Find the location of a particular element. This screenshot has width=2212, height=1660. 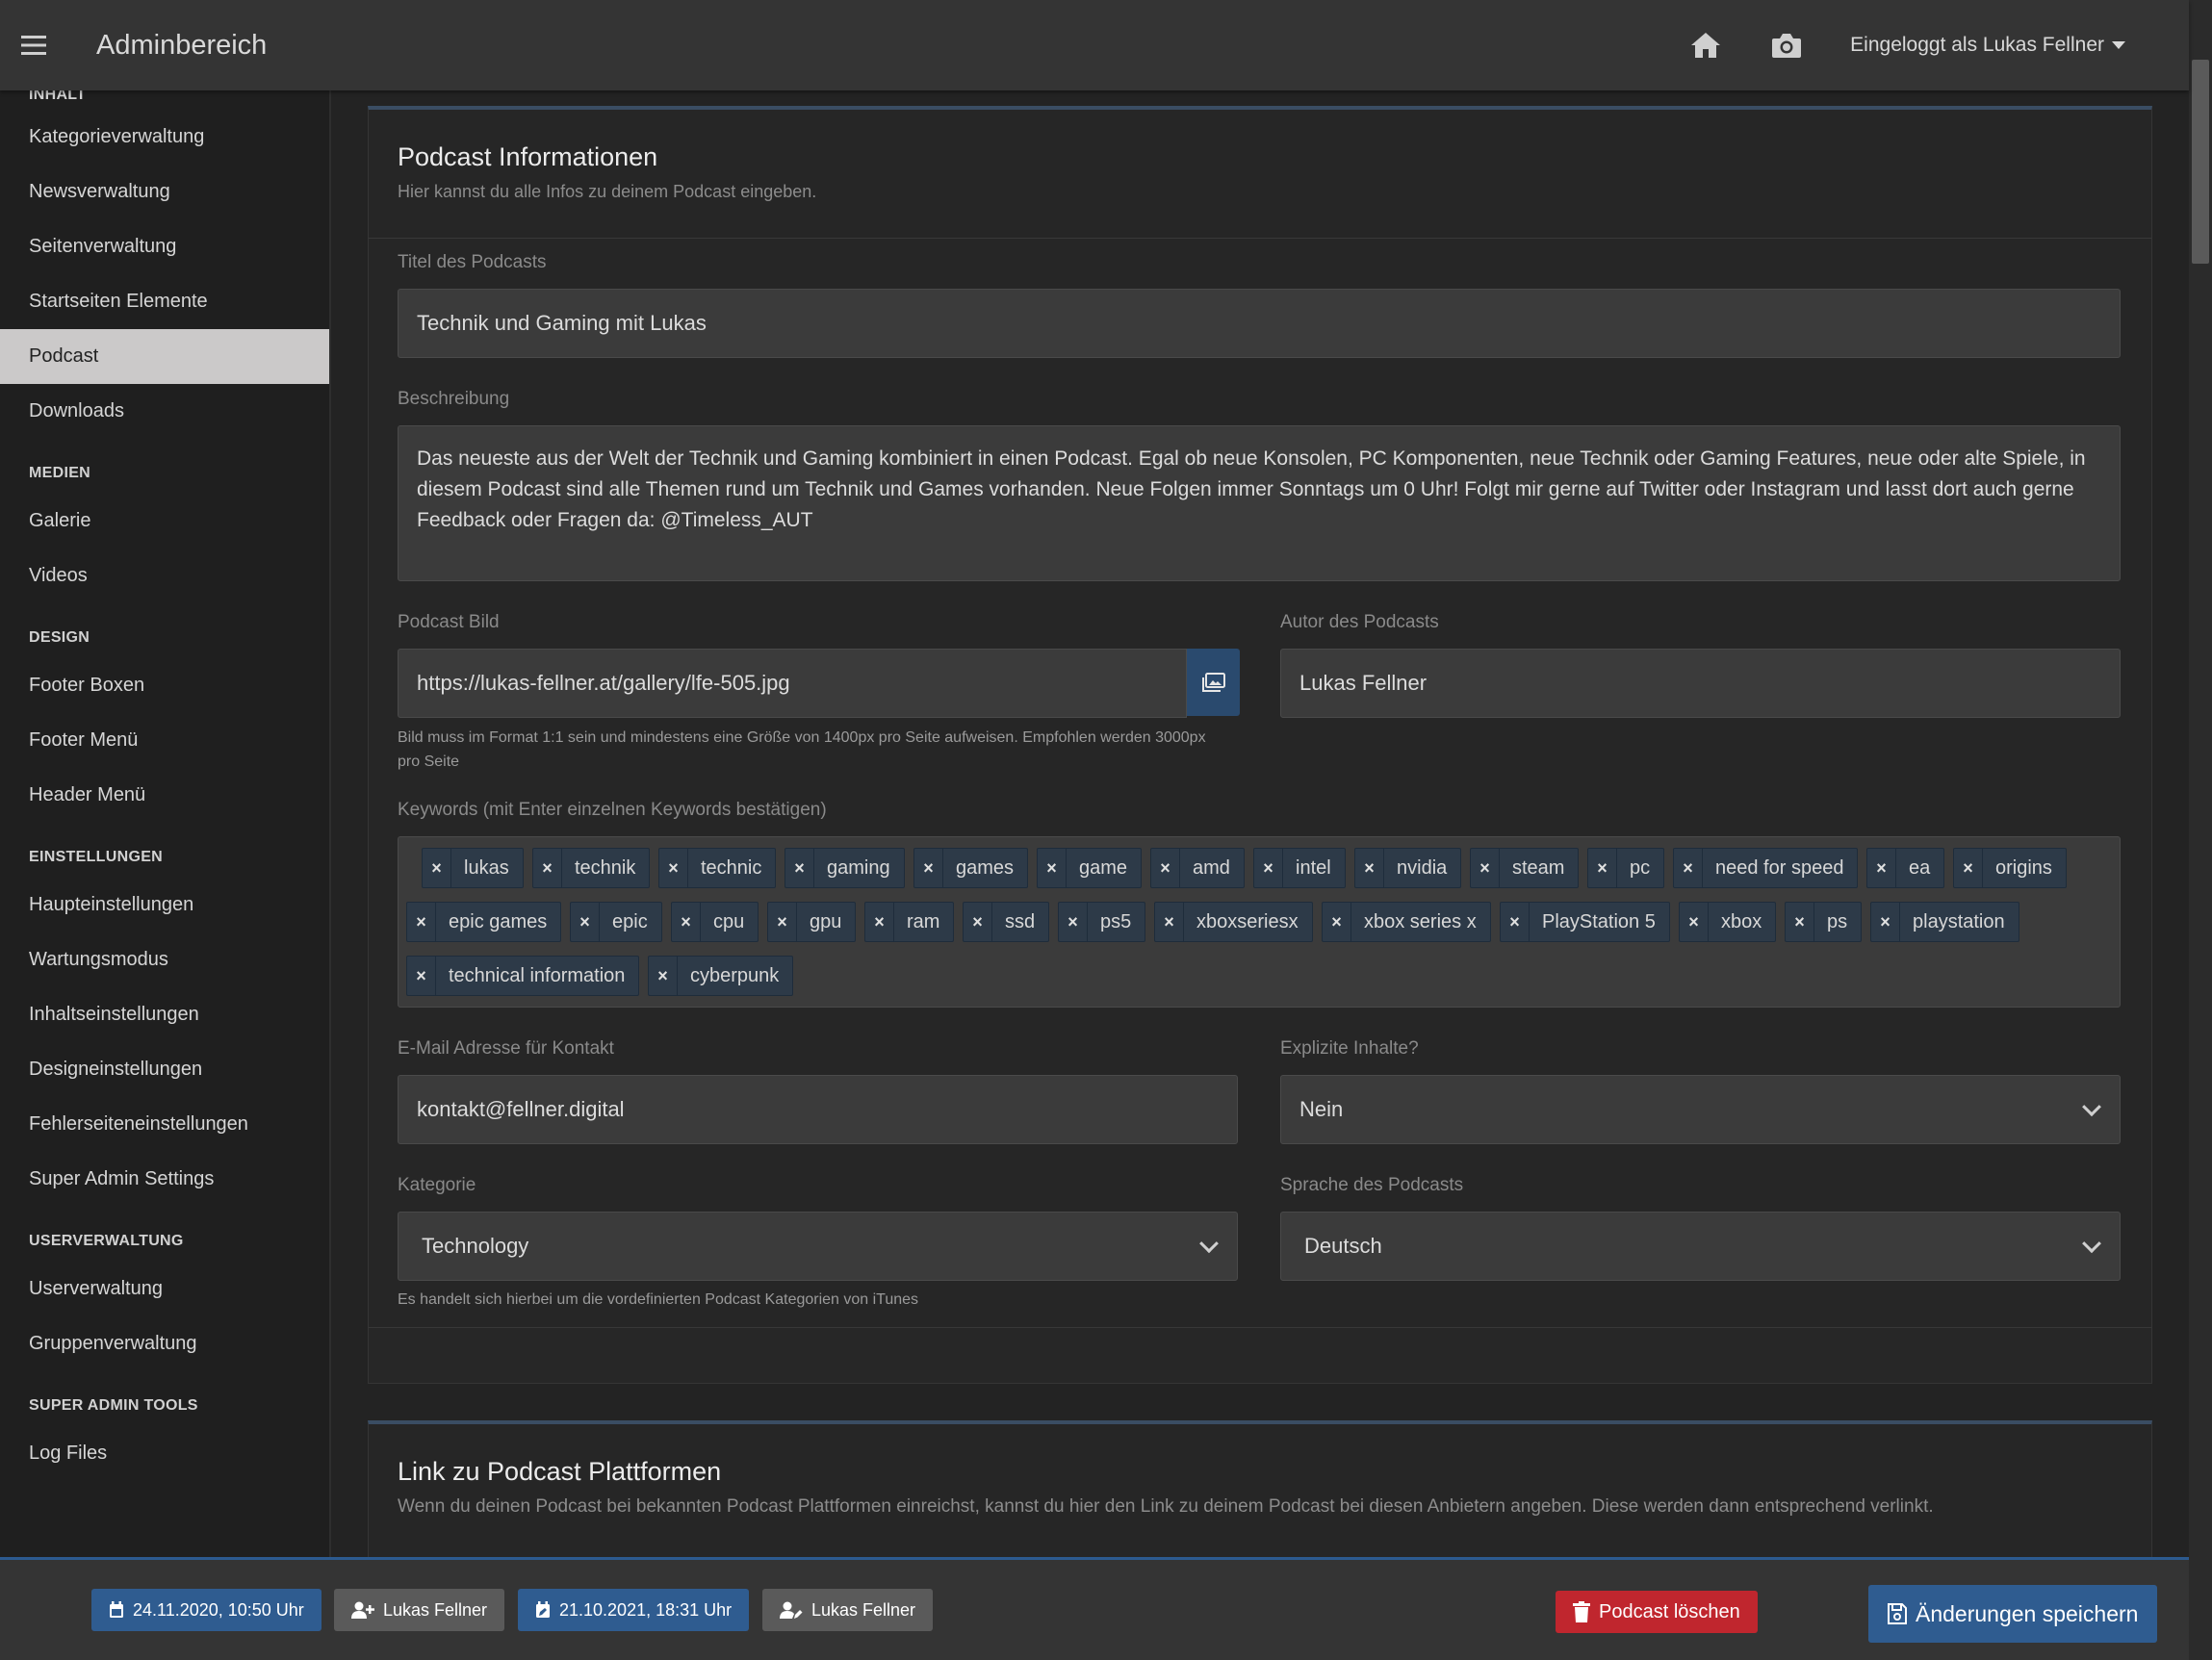

sidebar-item-startseiten-elemente: Startseiten Elemente is located at coordinates (164, 302).